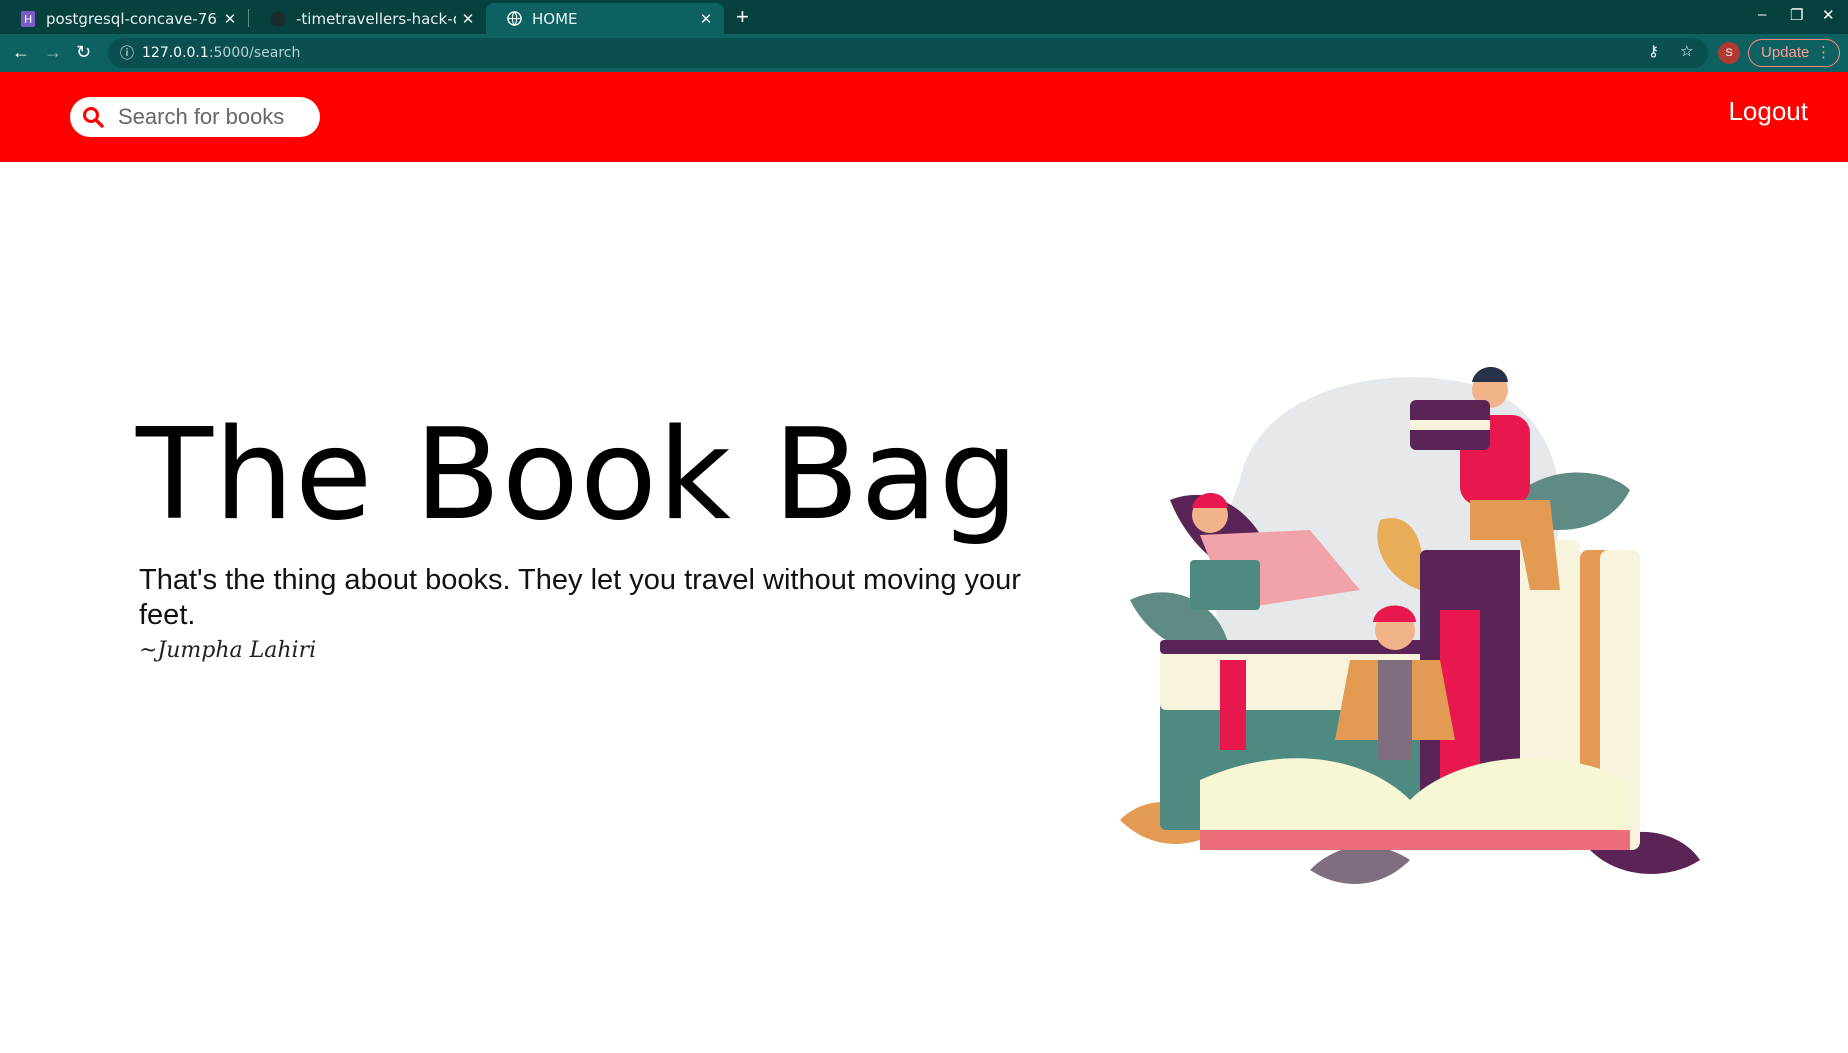 This screenshot has width=1848, height=1053. I want to click on search-box, so click(195, 117).